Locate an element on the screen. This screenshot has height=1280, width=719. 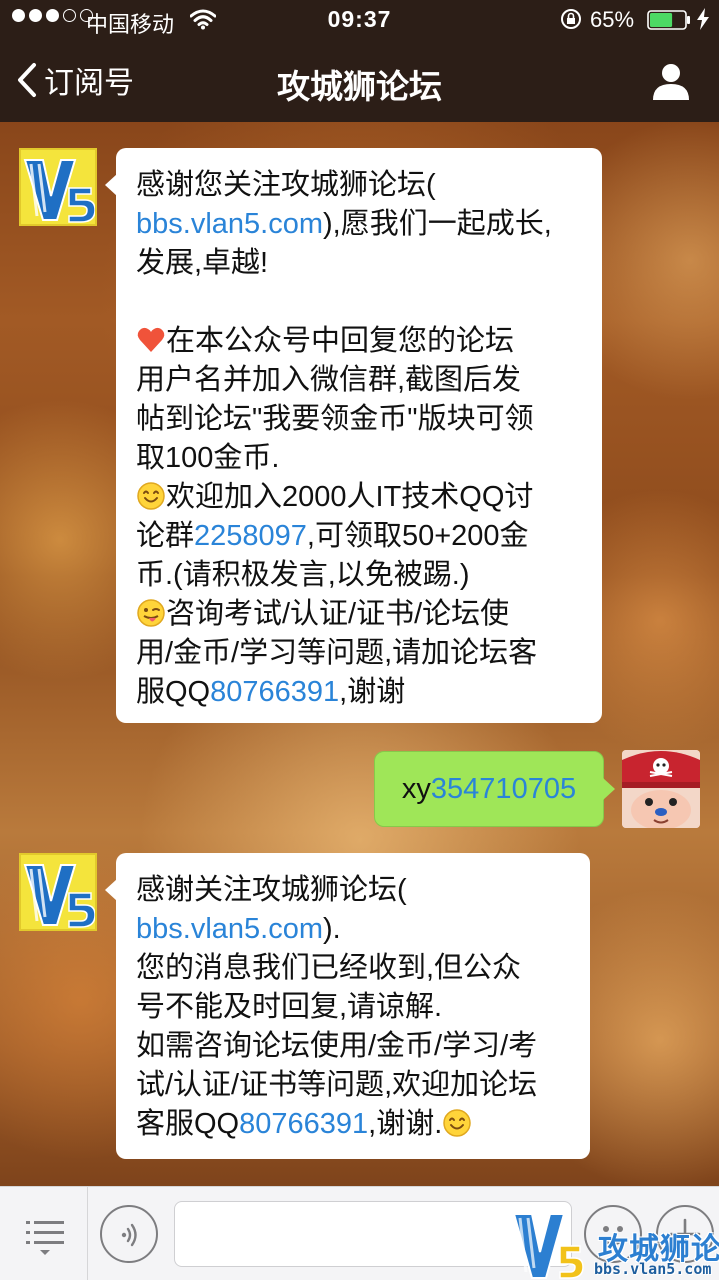
message-text: ,可领取50+200金 is located at coordinates (417, 536).